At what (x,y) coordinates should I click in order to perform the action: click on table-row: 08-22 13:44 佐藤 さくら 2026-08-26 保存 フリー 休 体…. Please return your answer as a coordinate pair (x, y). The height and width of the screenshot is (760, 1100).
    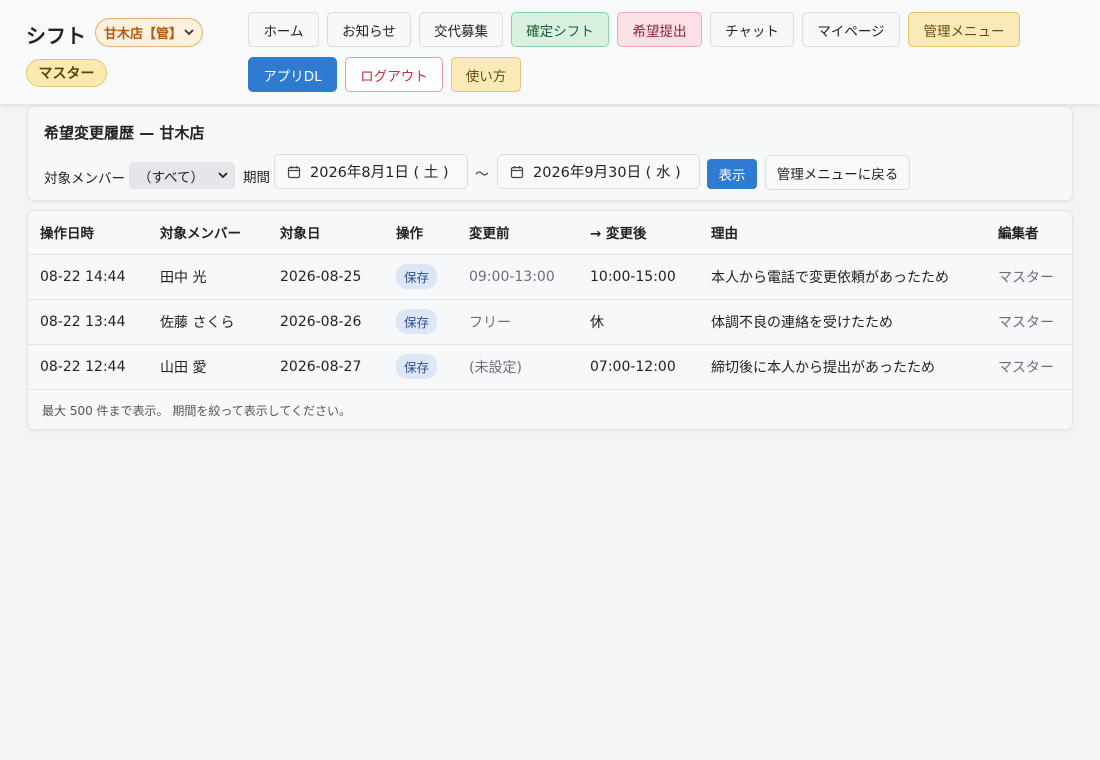
    Looking at the image, I should click on (550, 322).